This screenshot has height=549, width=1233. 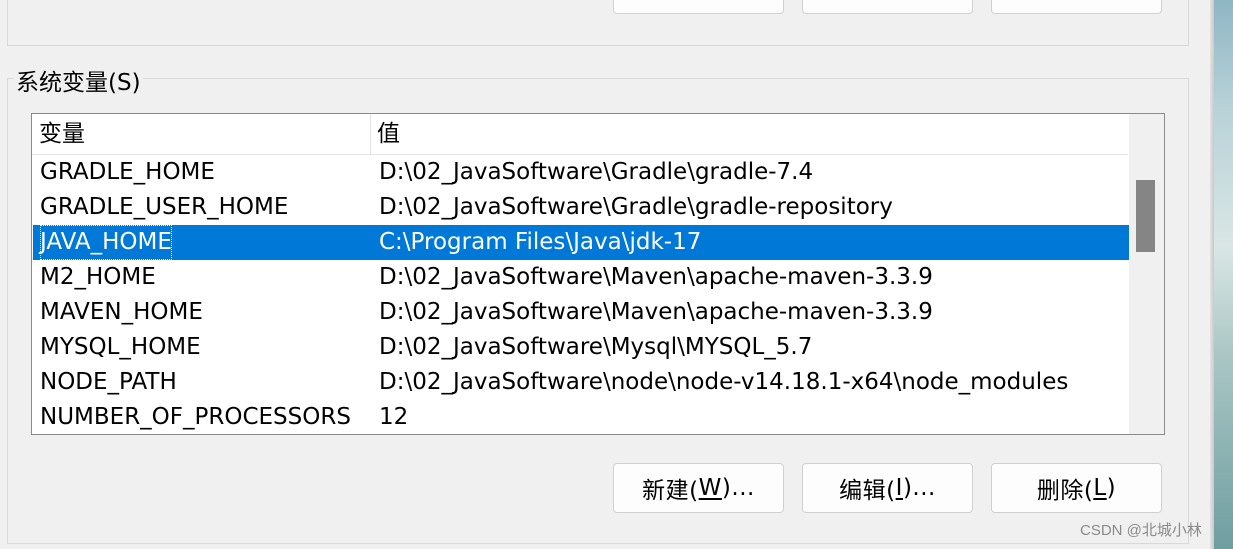 What do you see at coordinates (121, 312) in the screenshot?
I see `variable-name: MAVEN_HOME` at bounding box center [121, 312].